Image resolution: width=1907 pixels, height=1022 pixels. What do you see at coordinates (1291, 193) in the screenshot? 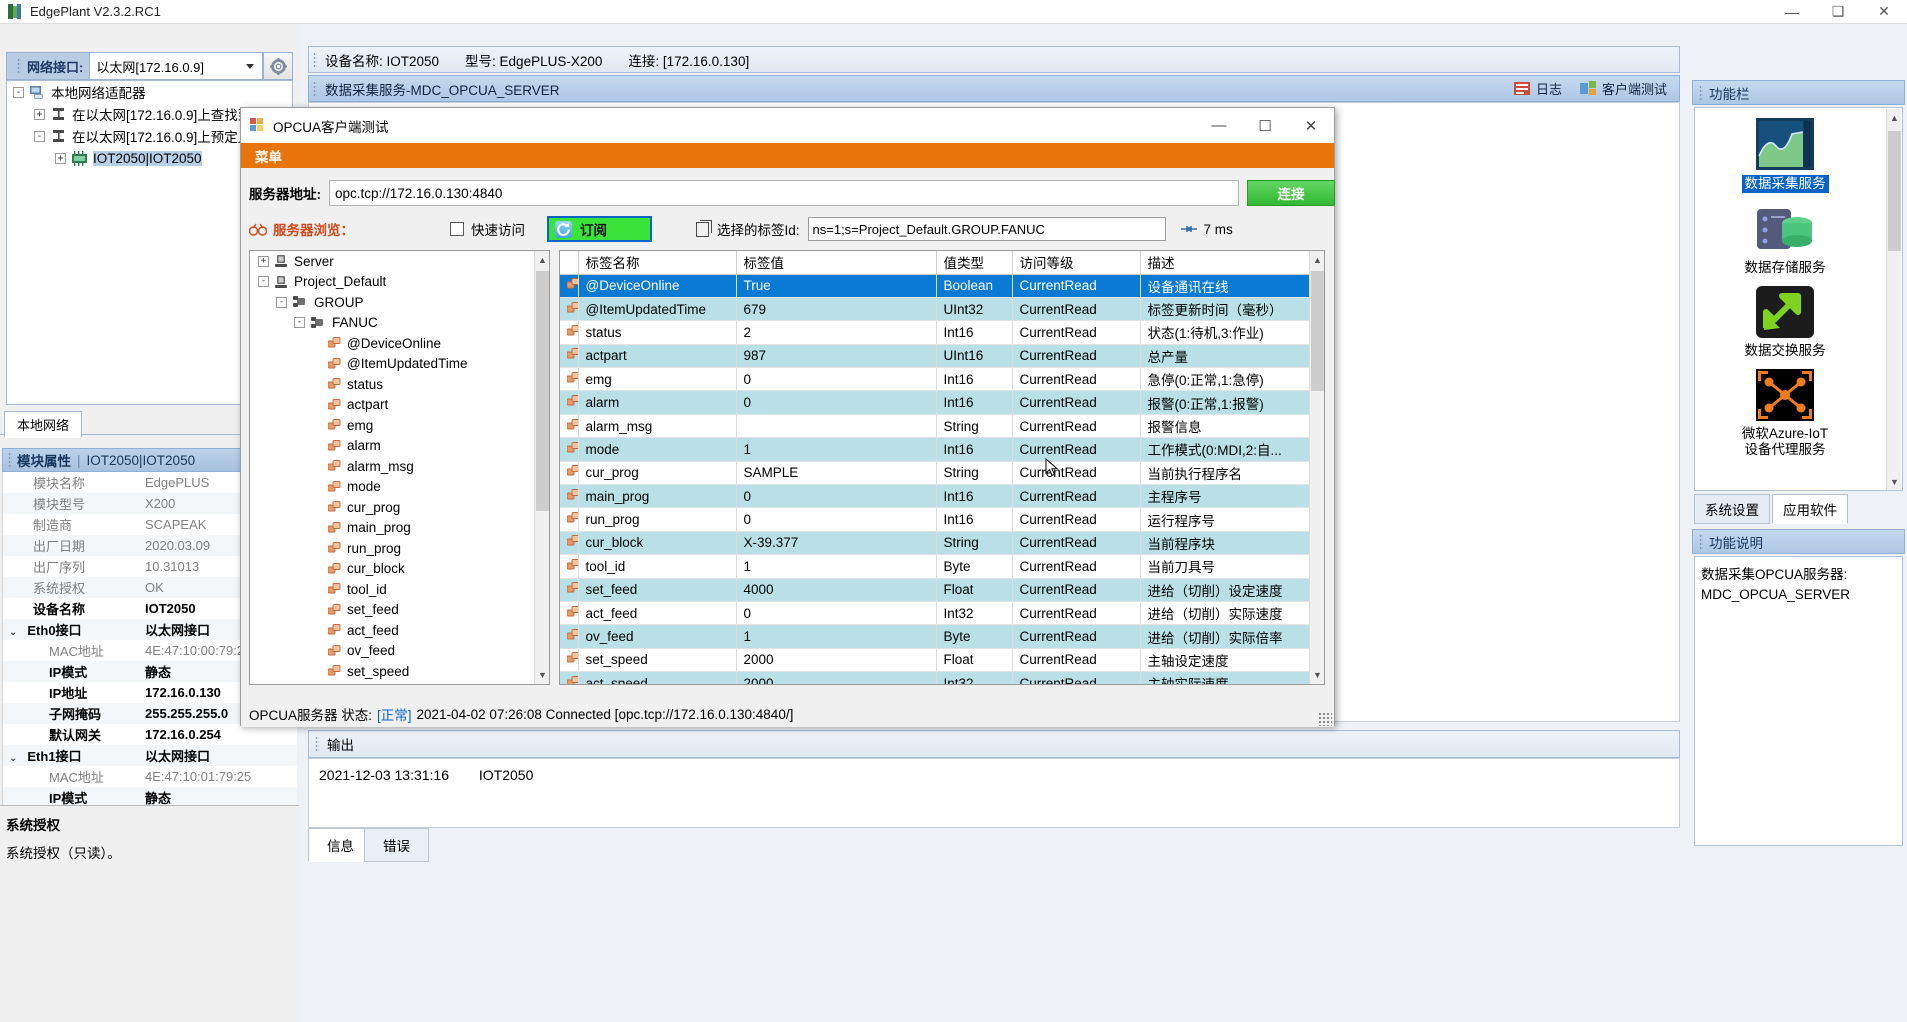
I see `connect-button: 连接` at bounding box center [1291, 193].